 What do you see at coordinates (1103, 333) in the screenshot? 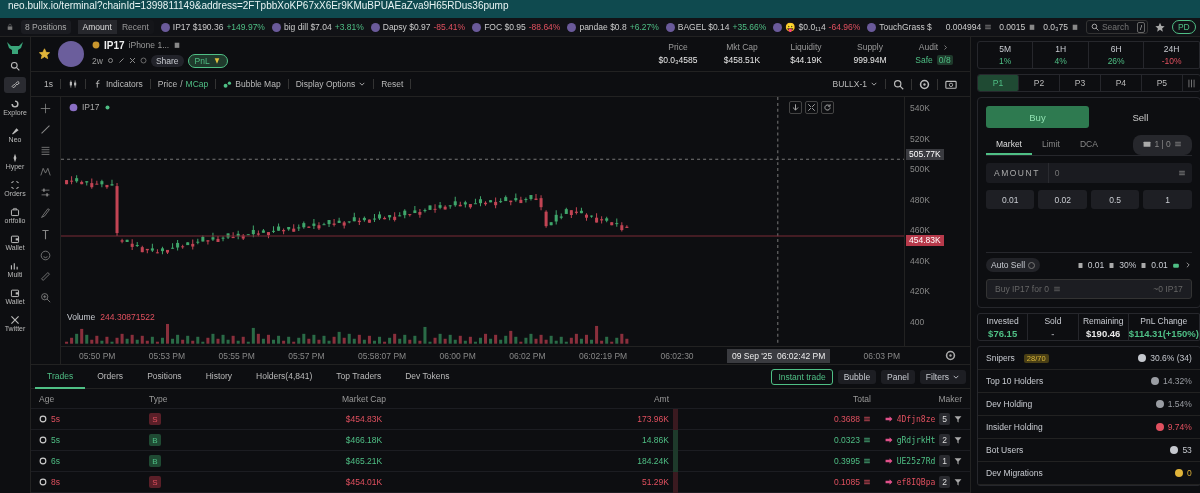
I see `position-value: $190.46` at bounding box center [1103, 333].